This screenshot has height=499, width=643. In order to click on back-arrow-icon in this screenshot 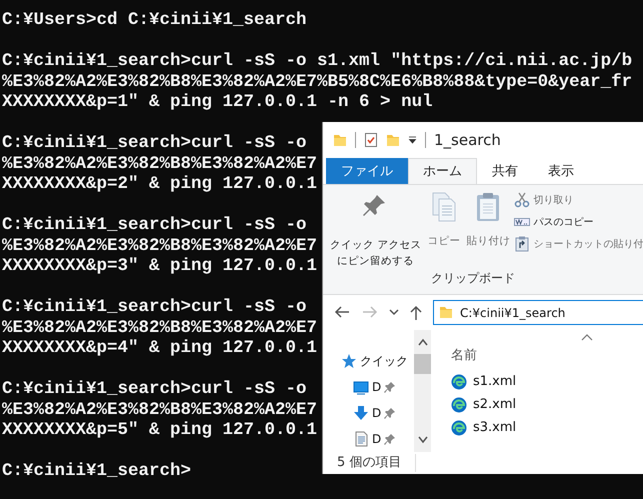, I will do `click(342, 312)`.